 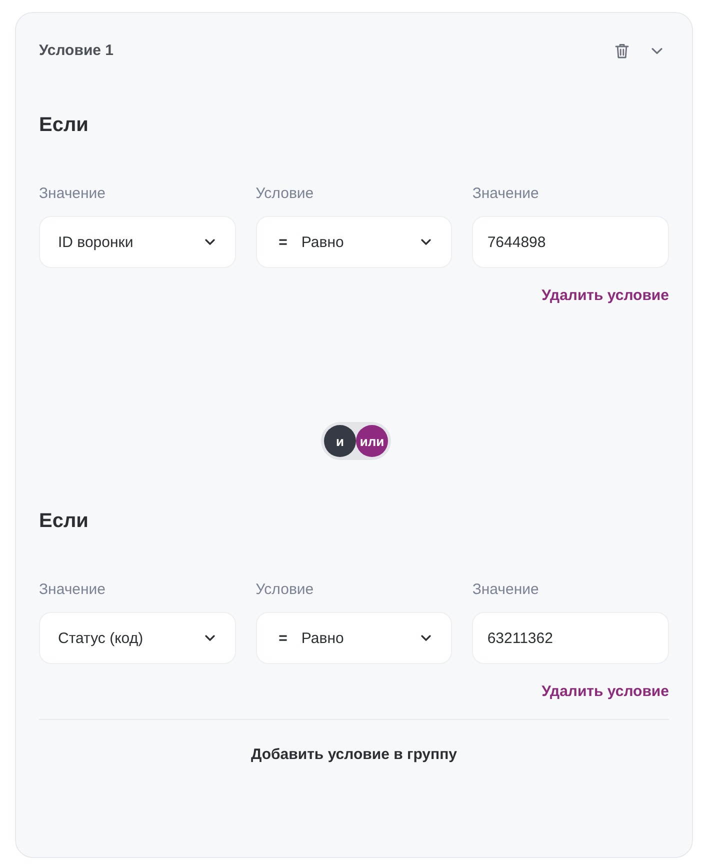 I want to click on add-condition-button: Добавить условие в группу, so click(x=354, y=755).